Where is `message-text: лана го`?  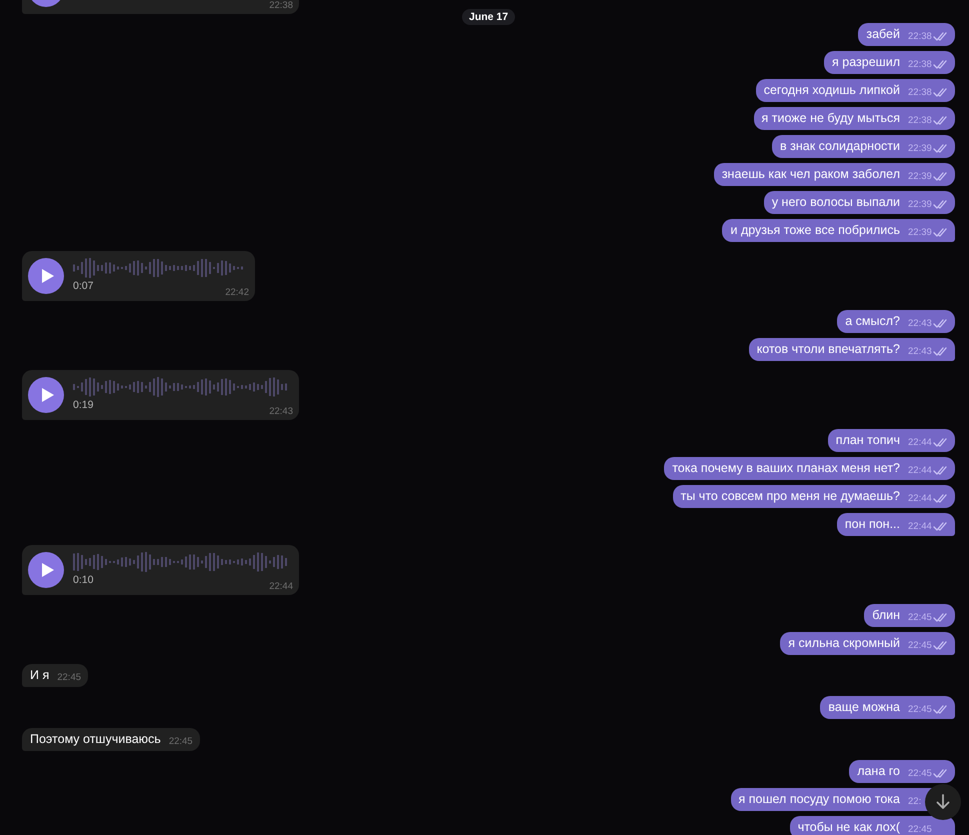
message-text: лана го is located at coordinates (878, 771).